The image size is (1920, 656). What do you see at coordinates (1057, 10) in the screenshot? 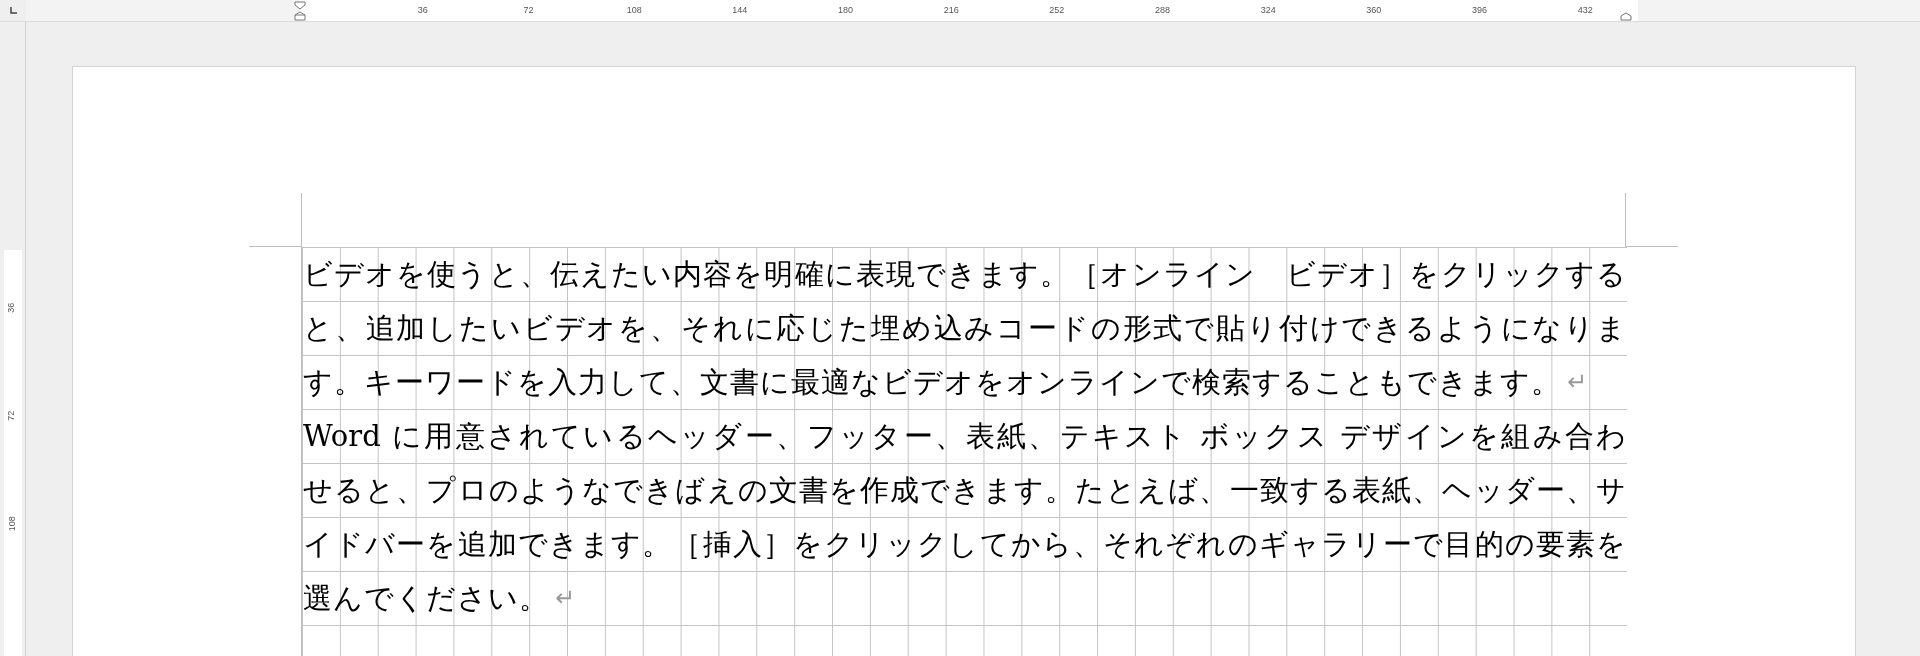
I see `ruler-number: 252` at bounding box center [1057, 10].